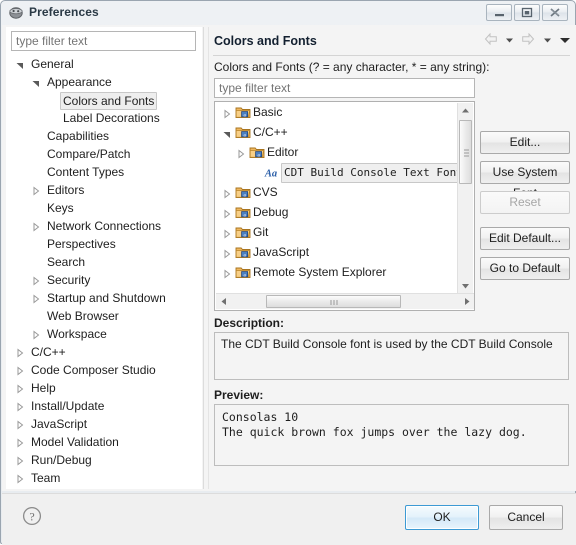 Image resolution: width=576 pixels, height=545 pixels. I want to click on preference-tree-item: Network Connections, so click(104, 226).